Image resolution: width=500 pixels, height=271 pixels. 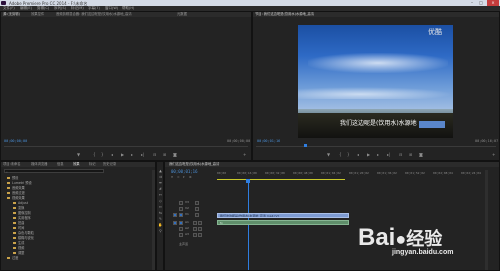 What do you see at coordinates (22, 213) in the screenshot?
I see `list-item: 图像控制` at bounding box center [22, 213].